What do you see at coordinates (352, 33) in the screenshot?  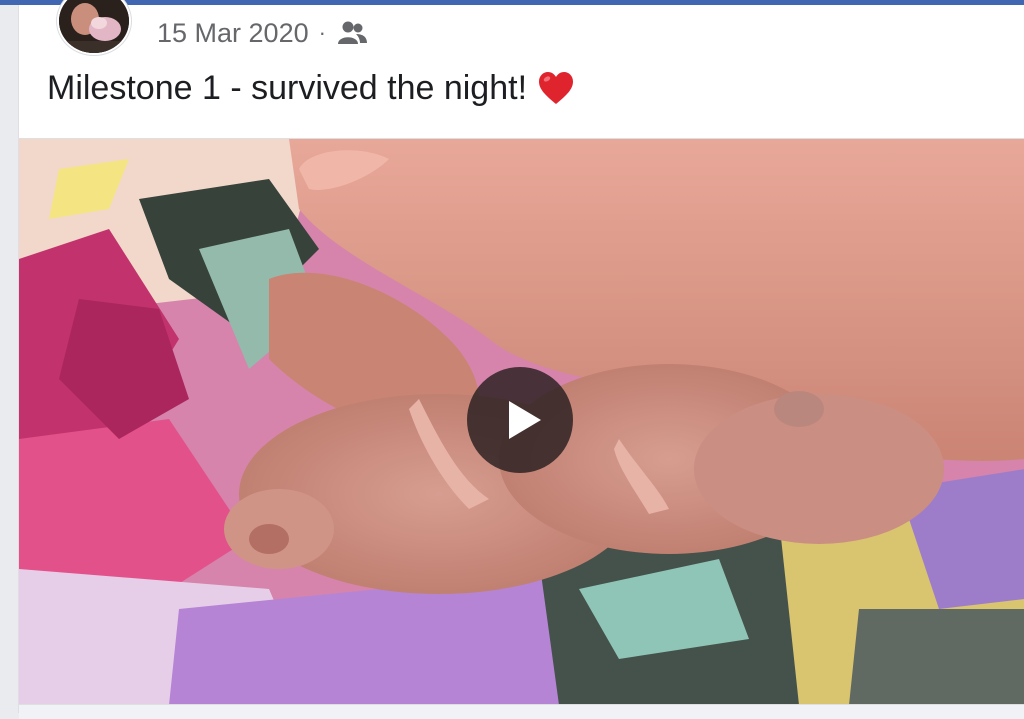 I see `friends-icon` at bounding box center [352, 33].